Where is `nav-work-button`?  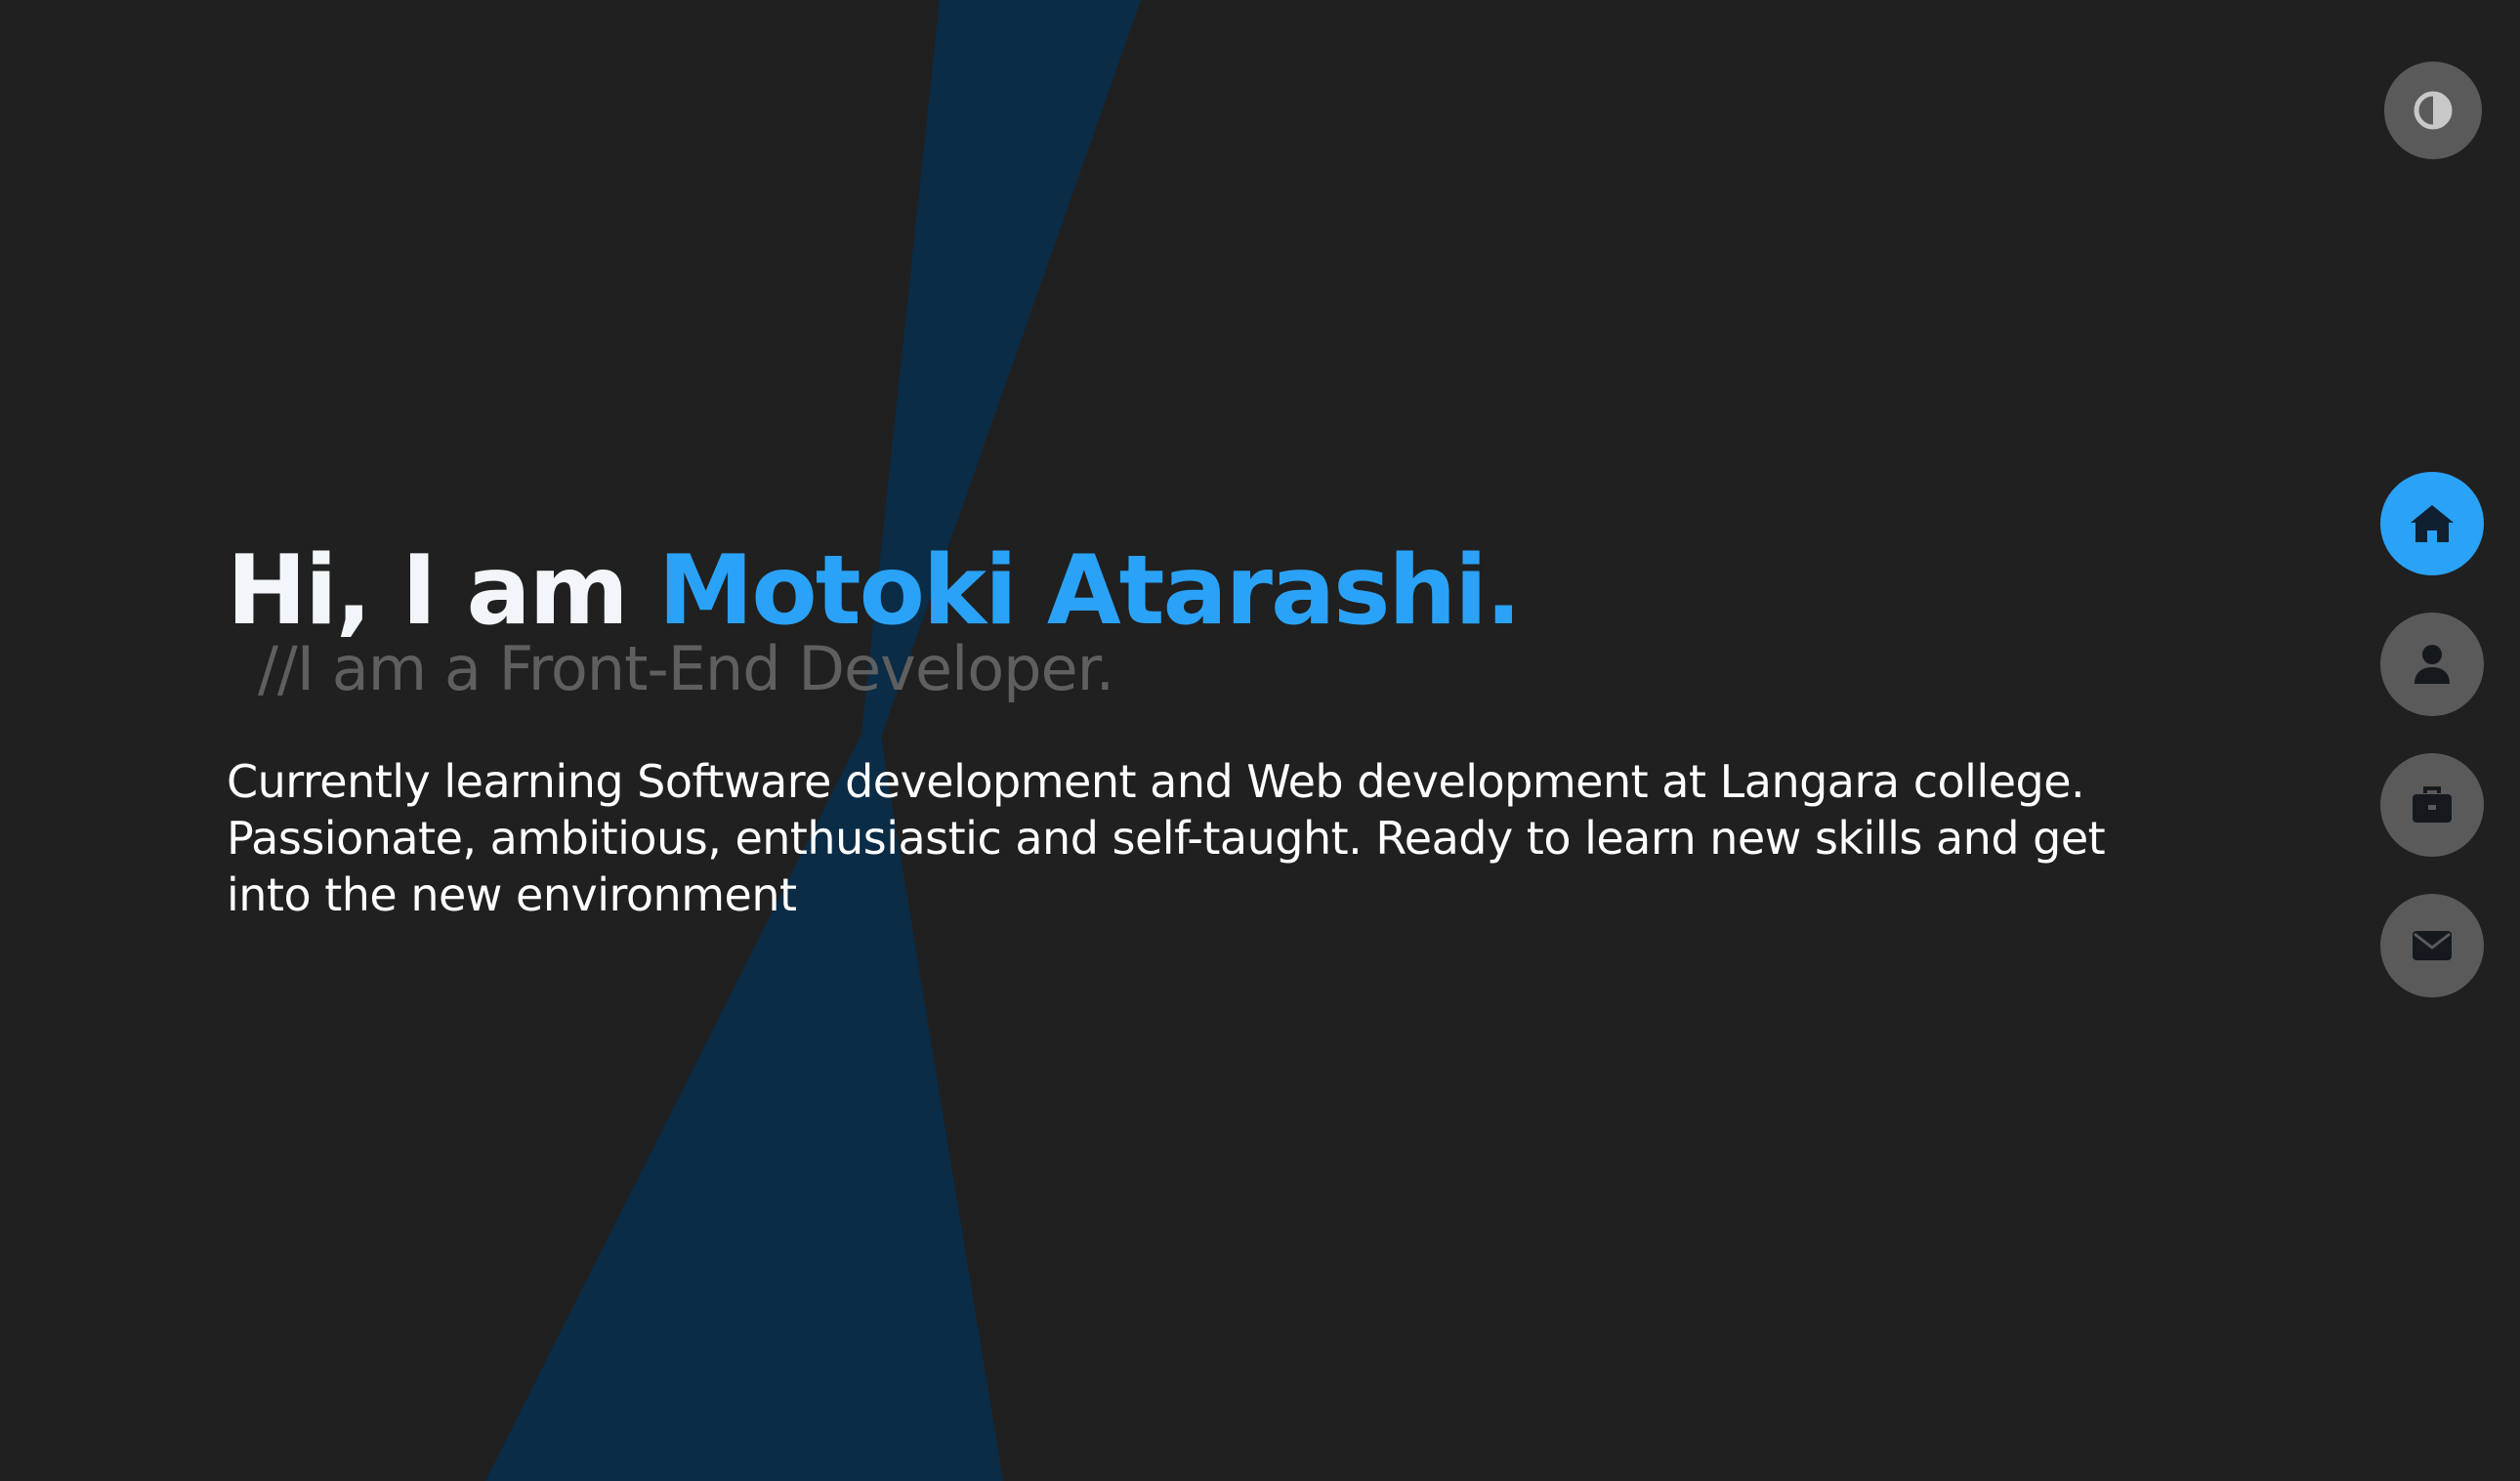
nav-work-button is located at coordinates (2432, 805).